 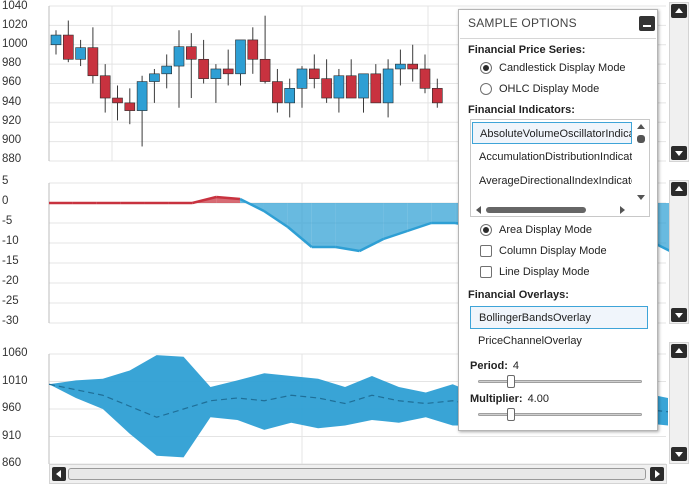 I want to click on indicator-chart-scrollbar, so click(x=679, y=252).